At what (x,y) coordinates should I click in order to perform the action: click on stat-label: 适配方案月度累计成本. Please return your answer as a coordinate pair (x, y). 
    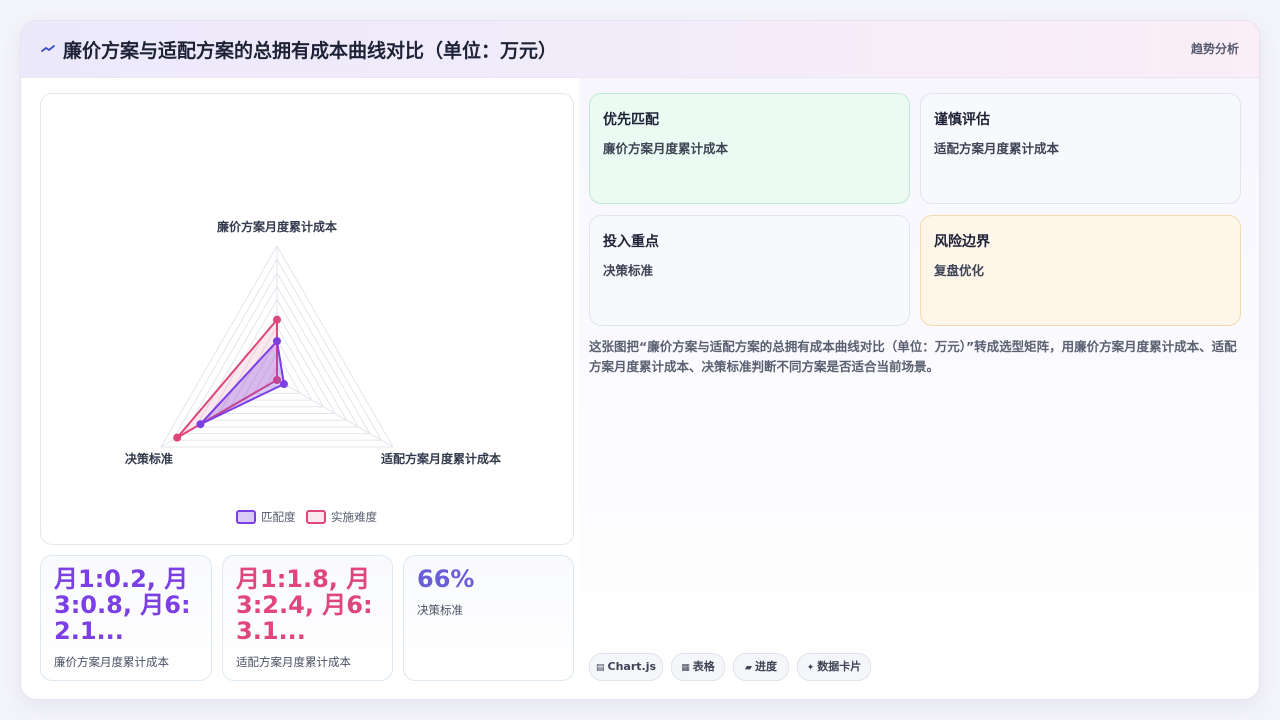
    Looking at the image, I should click on (293, 662).